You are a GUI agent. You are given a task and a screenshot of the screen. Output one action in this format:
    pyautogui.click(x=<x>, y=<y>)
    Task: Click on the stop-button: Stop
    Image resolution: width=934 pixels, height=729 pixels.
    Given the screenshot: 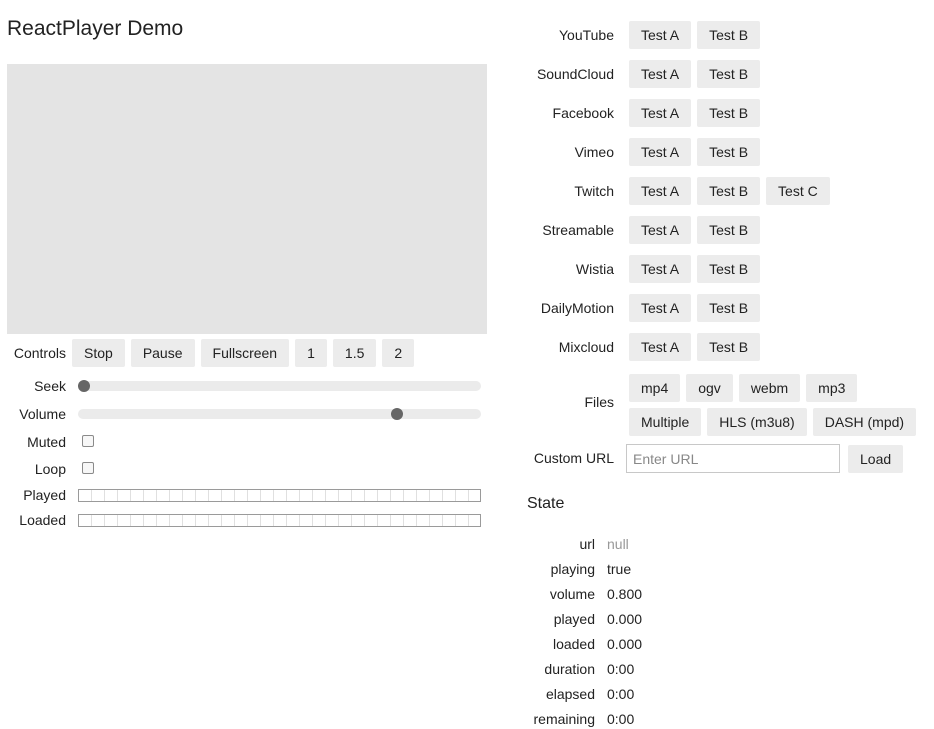 What is the action you would take?
    pyautogui.click(x=98, y=353)
    